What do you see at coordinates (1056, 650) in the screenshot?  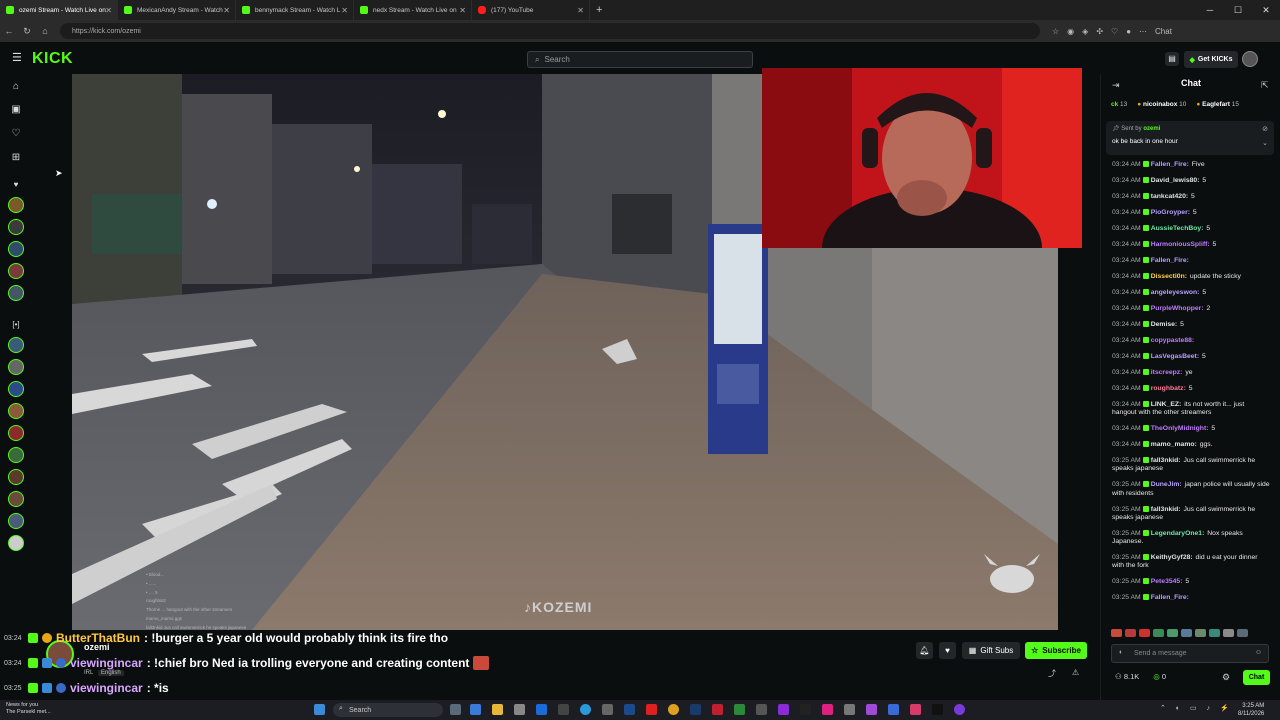 I see `subscribe-button: ☆ Subscribe` at bounding box center [1056, 650].